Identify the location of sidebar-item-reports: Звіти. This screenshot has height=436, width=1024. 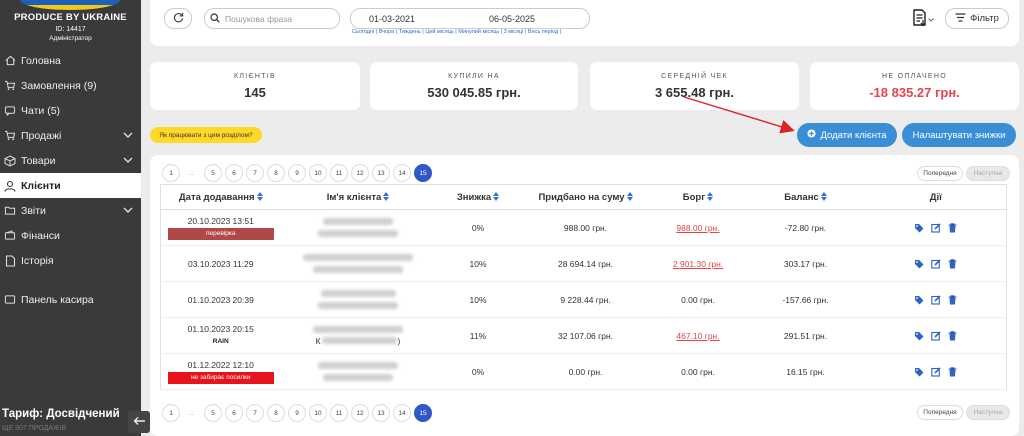
(70, 210).